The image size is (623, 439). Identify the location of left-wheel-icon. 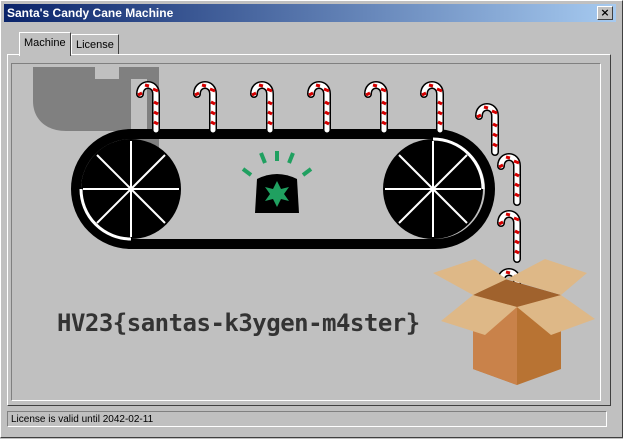
(130, 190).